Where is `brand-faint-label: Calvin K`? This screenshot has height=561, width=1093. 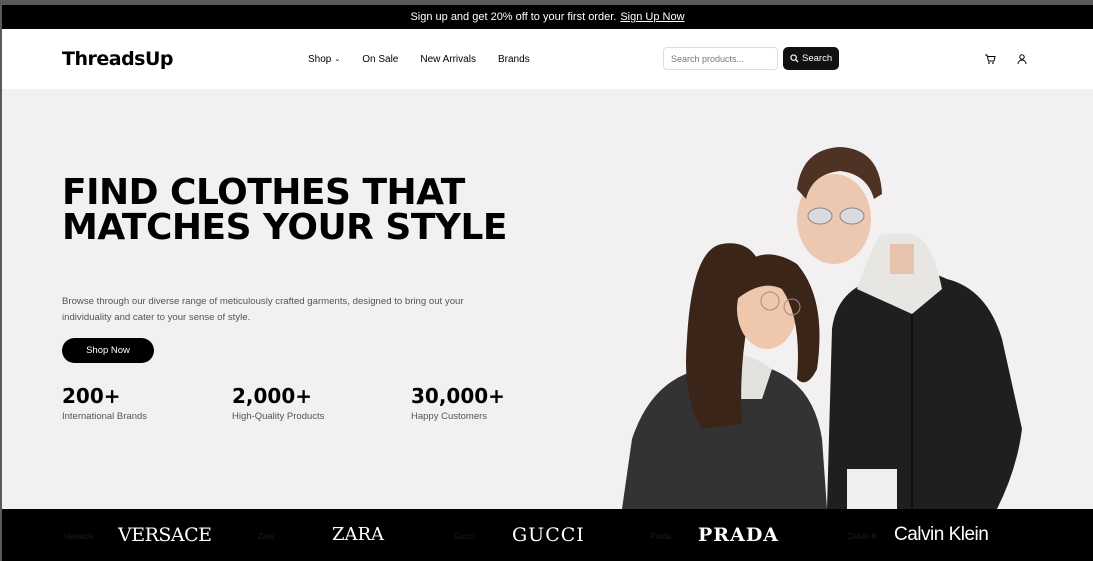 brand-faint-label: Calvin K is located at coordinates (862, 536).